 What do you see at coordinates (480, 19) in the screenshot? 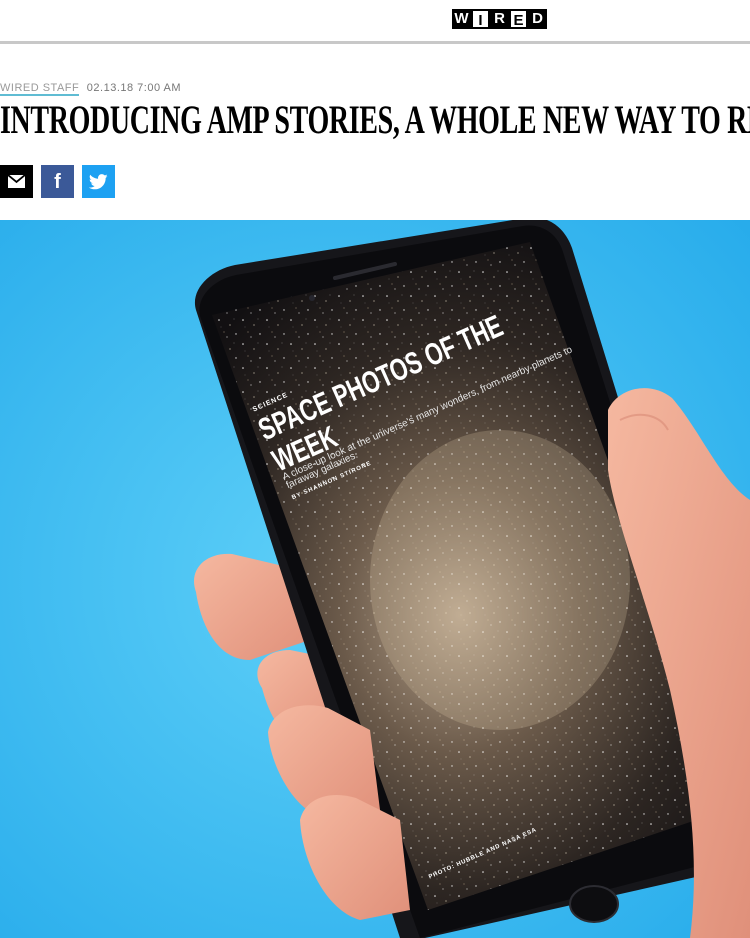
I see `logo-letter: I` at bounding box center [480, 19].